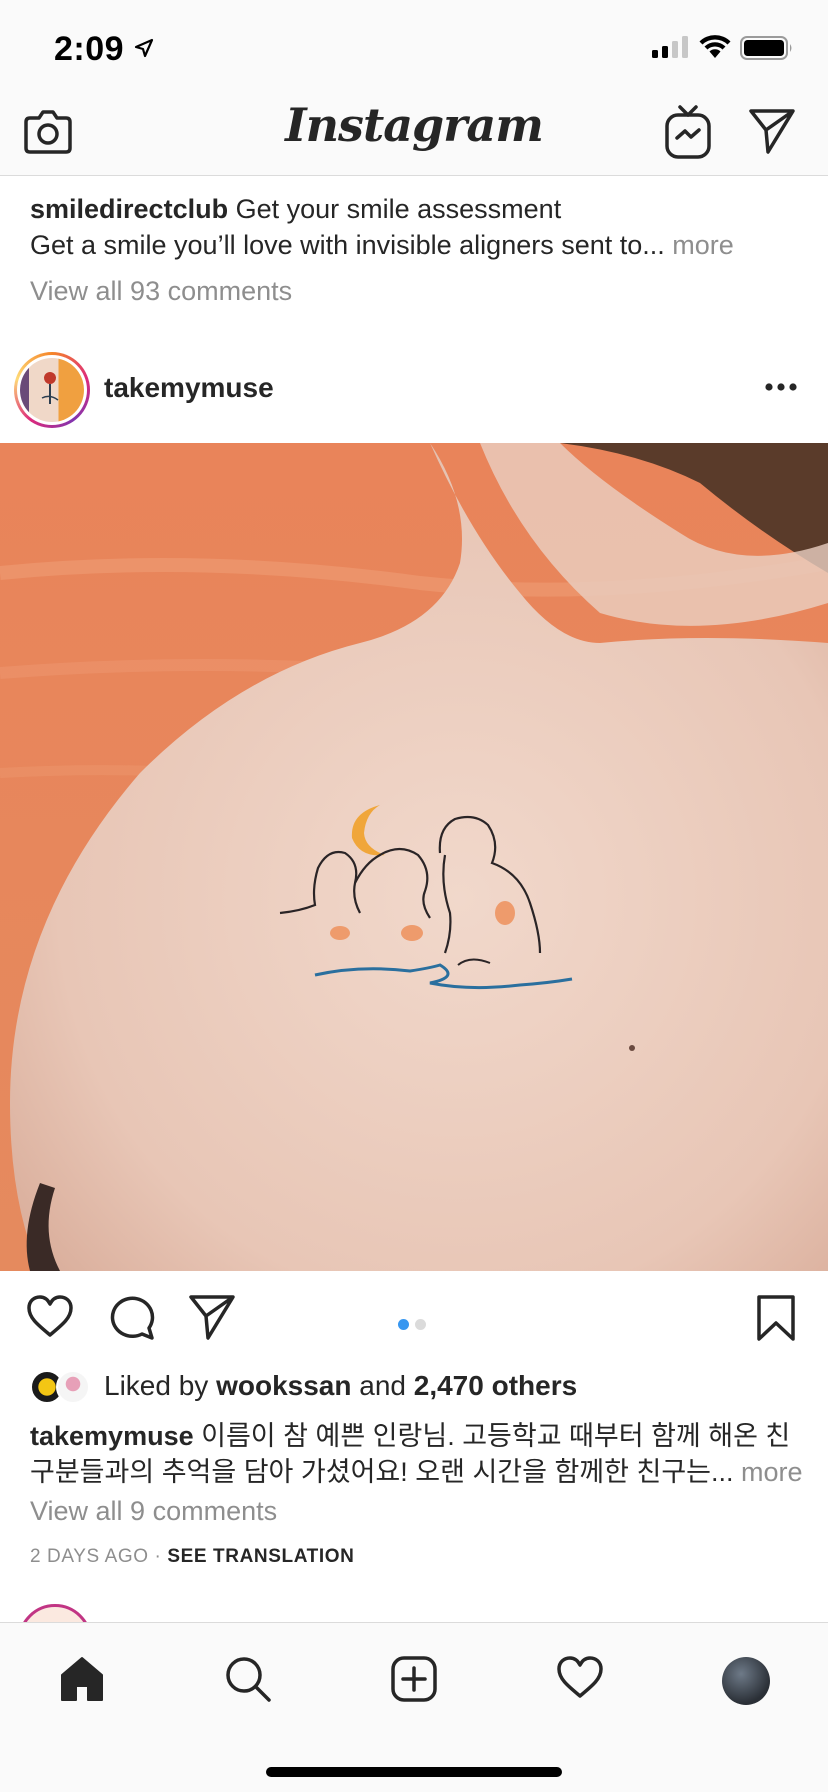 Image resolution: width=828 pixels, height=1792 pixels. Describe the element at coordinates (144, 48) in the screenshot. I see `location-arrow-icon` at that location.